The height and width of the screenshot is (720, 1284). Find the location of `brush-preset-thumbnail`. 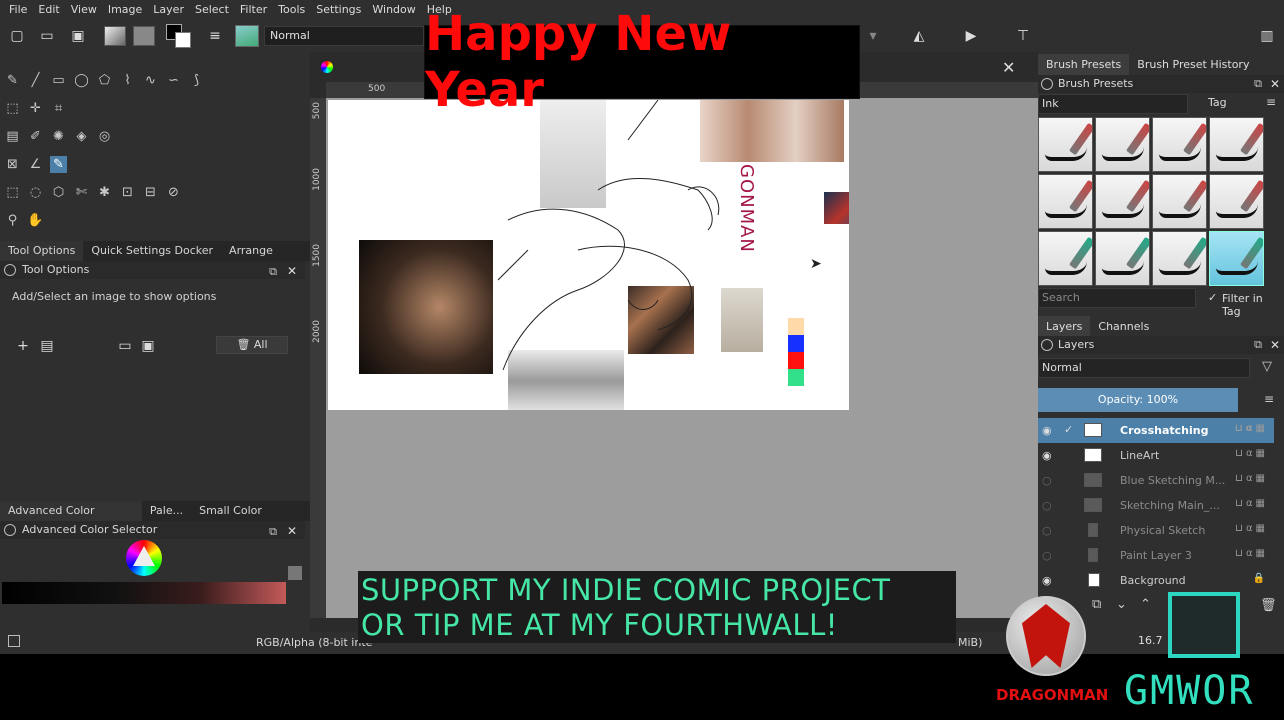

brush-preset-thumbnail is located at coordinates (247, 36).